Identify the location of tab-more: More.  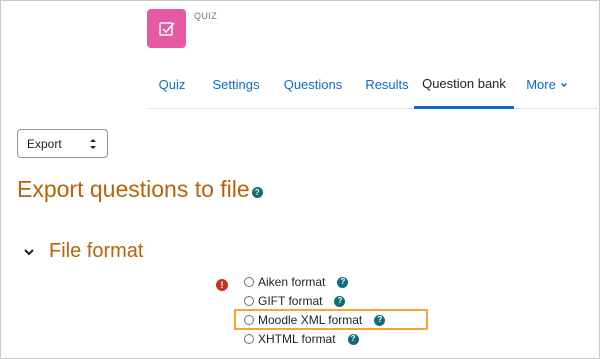
(547, 84).